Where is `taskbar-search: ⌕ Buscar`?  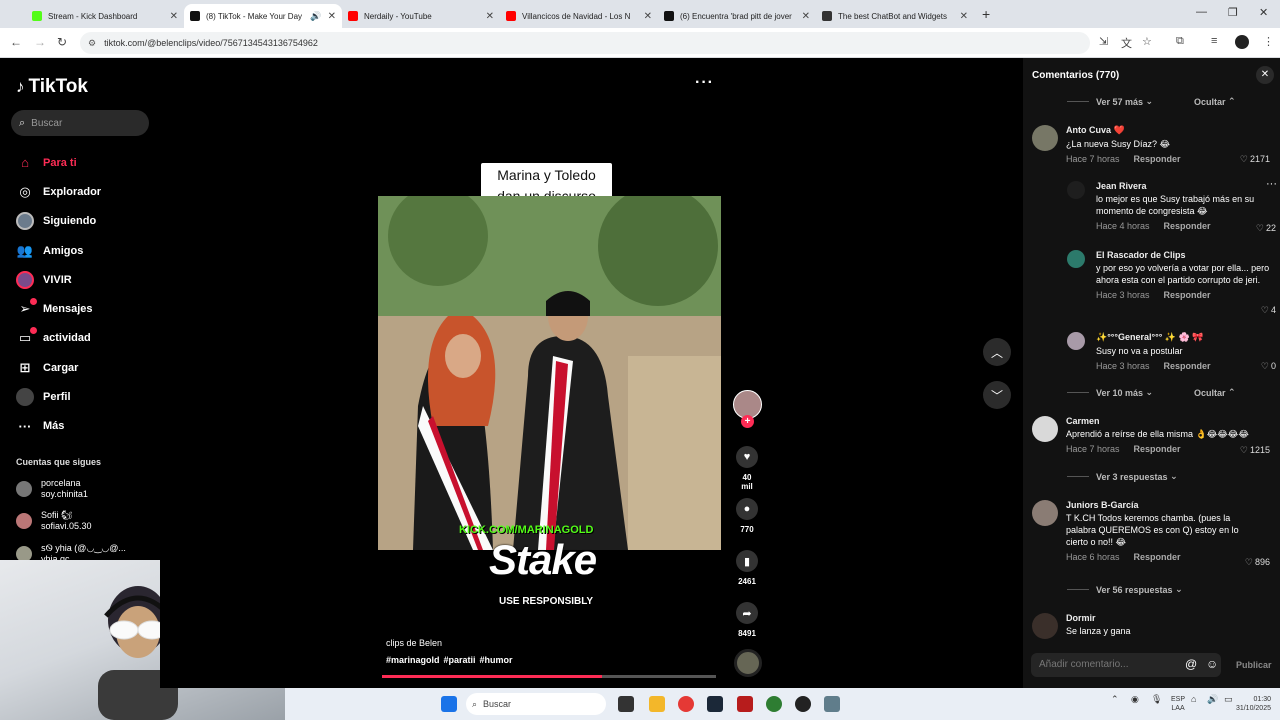 taskbar-search: ⌕ Buscar is located at coordinates (536, 704).